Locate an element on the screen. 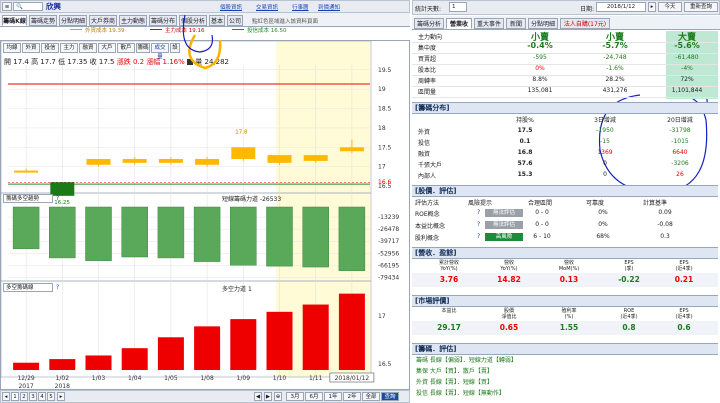  today-button: 今天 is located at coordinates (670, 7).